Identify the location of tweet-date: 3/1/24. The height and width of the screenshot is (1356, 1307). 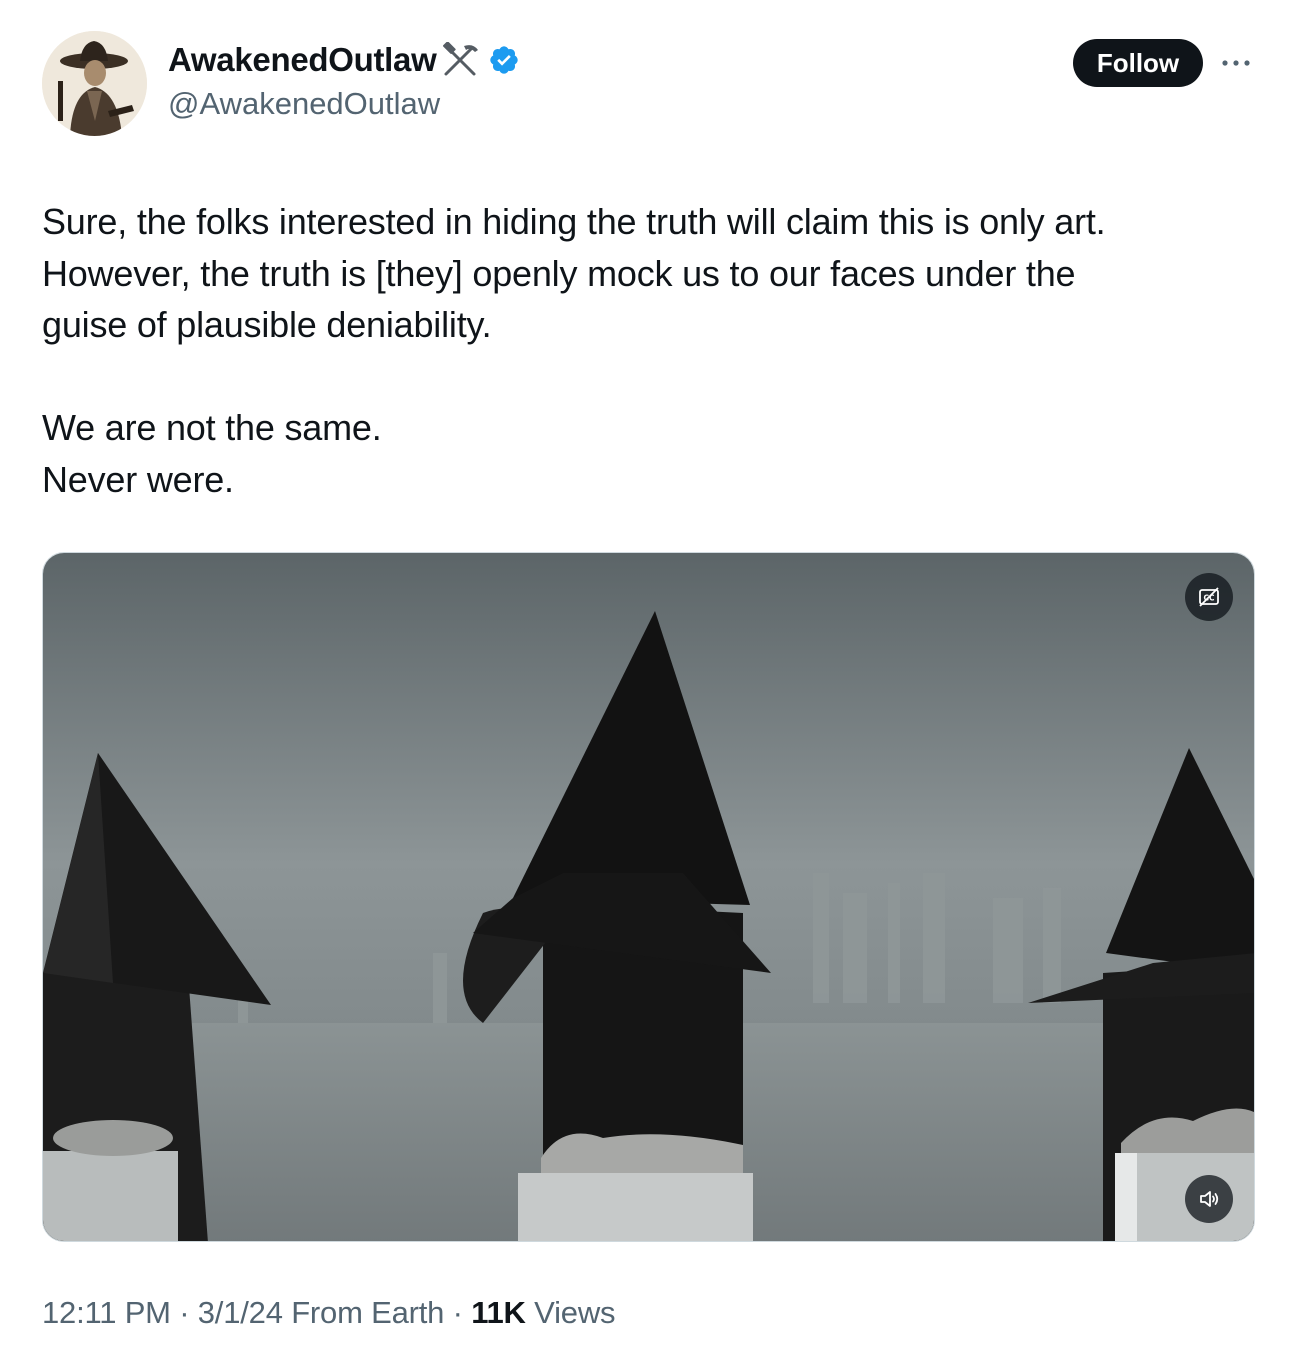
(240, 1312).